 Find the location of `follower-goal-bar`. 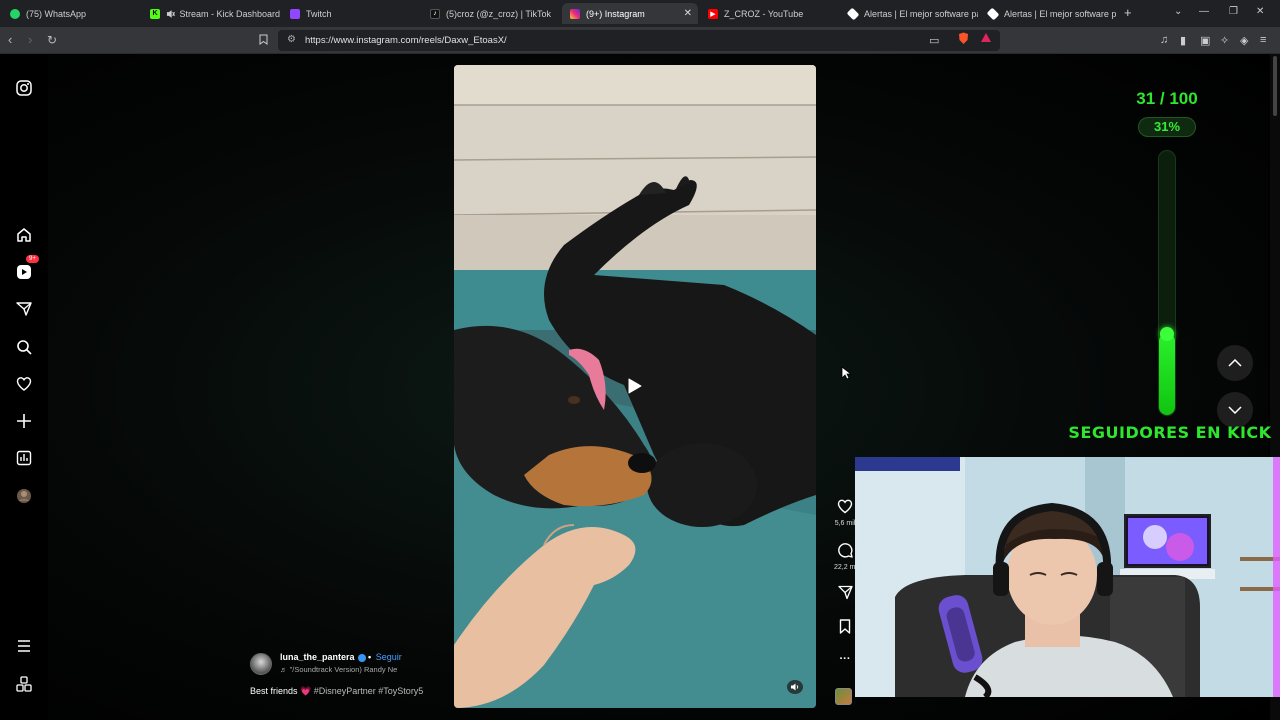

follower-goal-bar is located at coordinates (1167, 283).